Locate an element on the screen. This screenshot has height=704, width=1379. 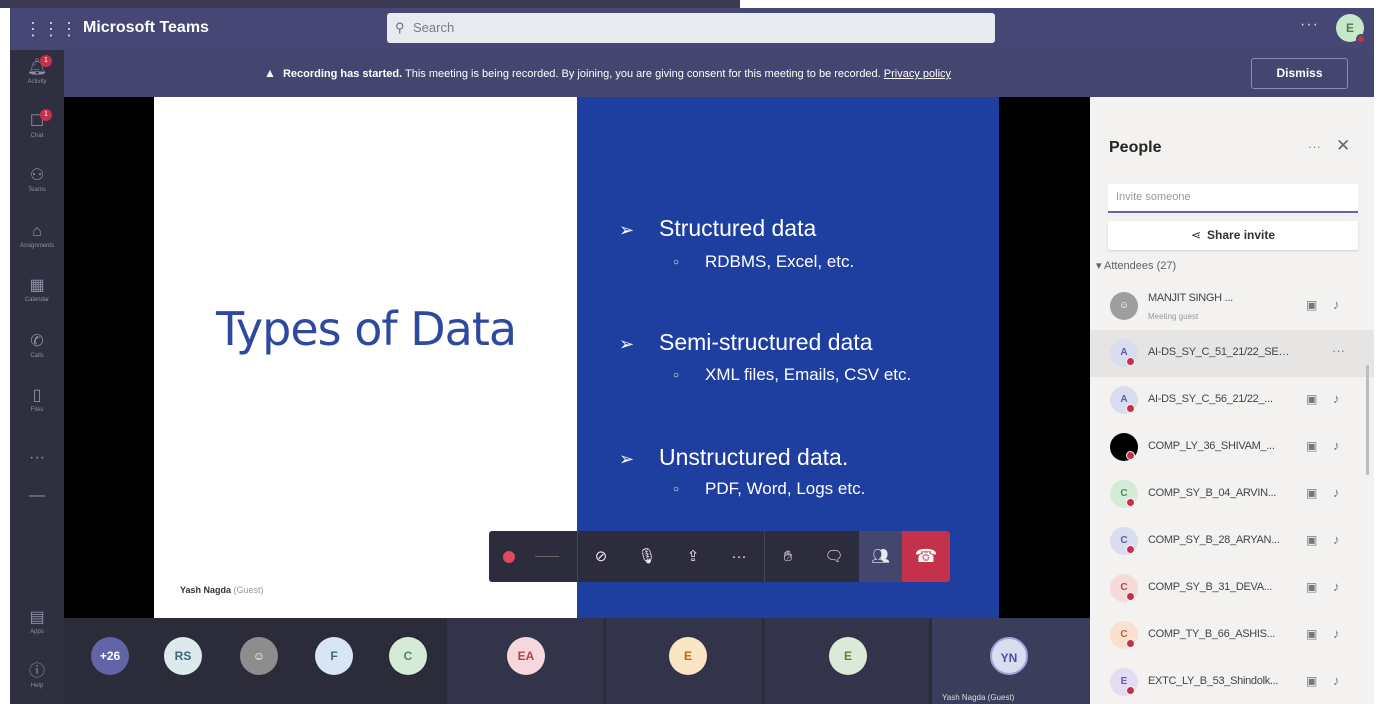
call-controls: ⊘ 🎙︎ ⇪ ··· ✋︎ 🗨︎ 👥︎ ☎︎ is located at coordinates (719, 556).